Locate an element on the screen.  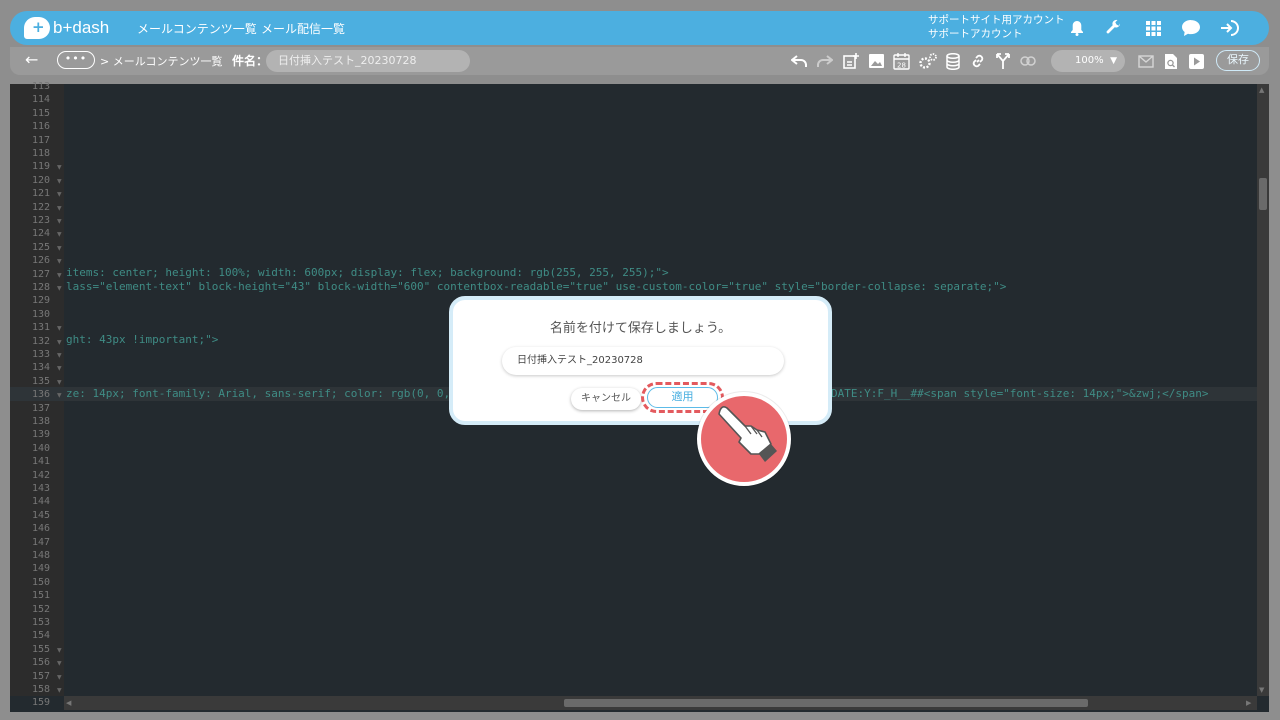
line-number: 152 is located at coordinates (40, 609).